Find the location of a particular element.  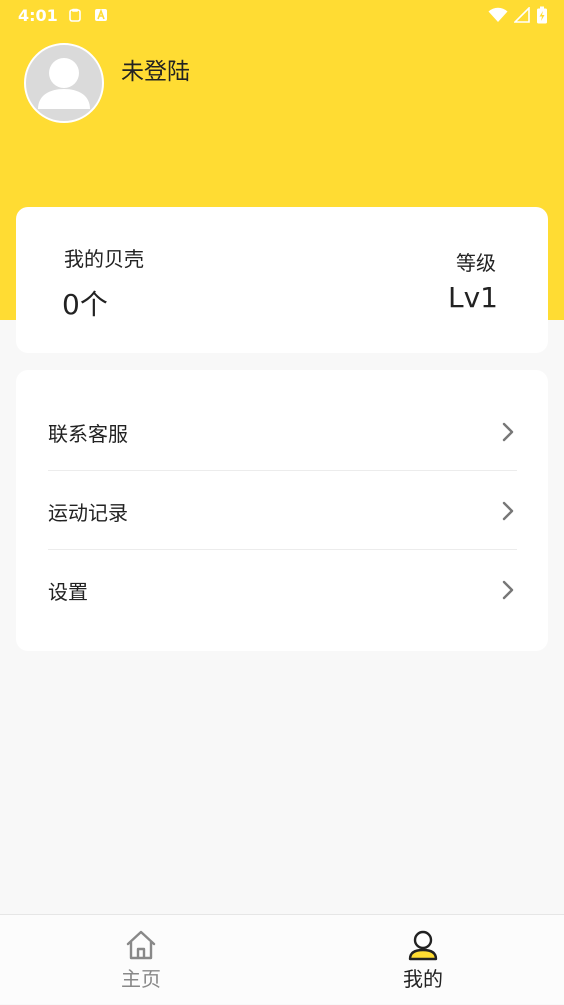

status-bar: 4:01 is located at coordinates (282, 16).